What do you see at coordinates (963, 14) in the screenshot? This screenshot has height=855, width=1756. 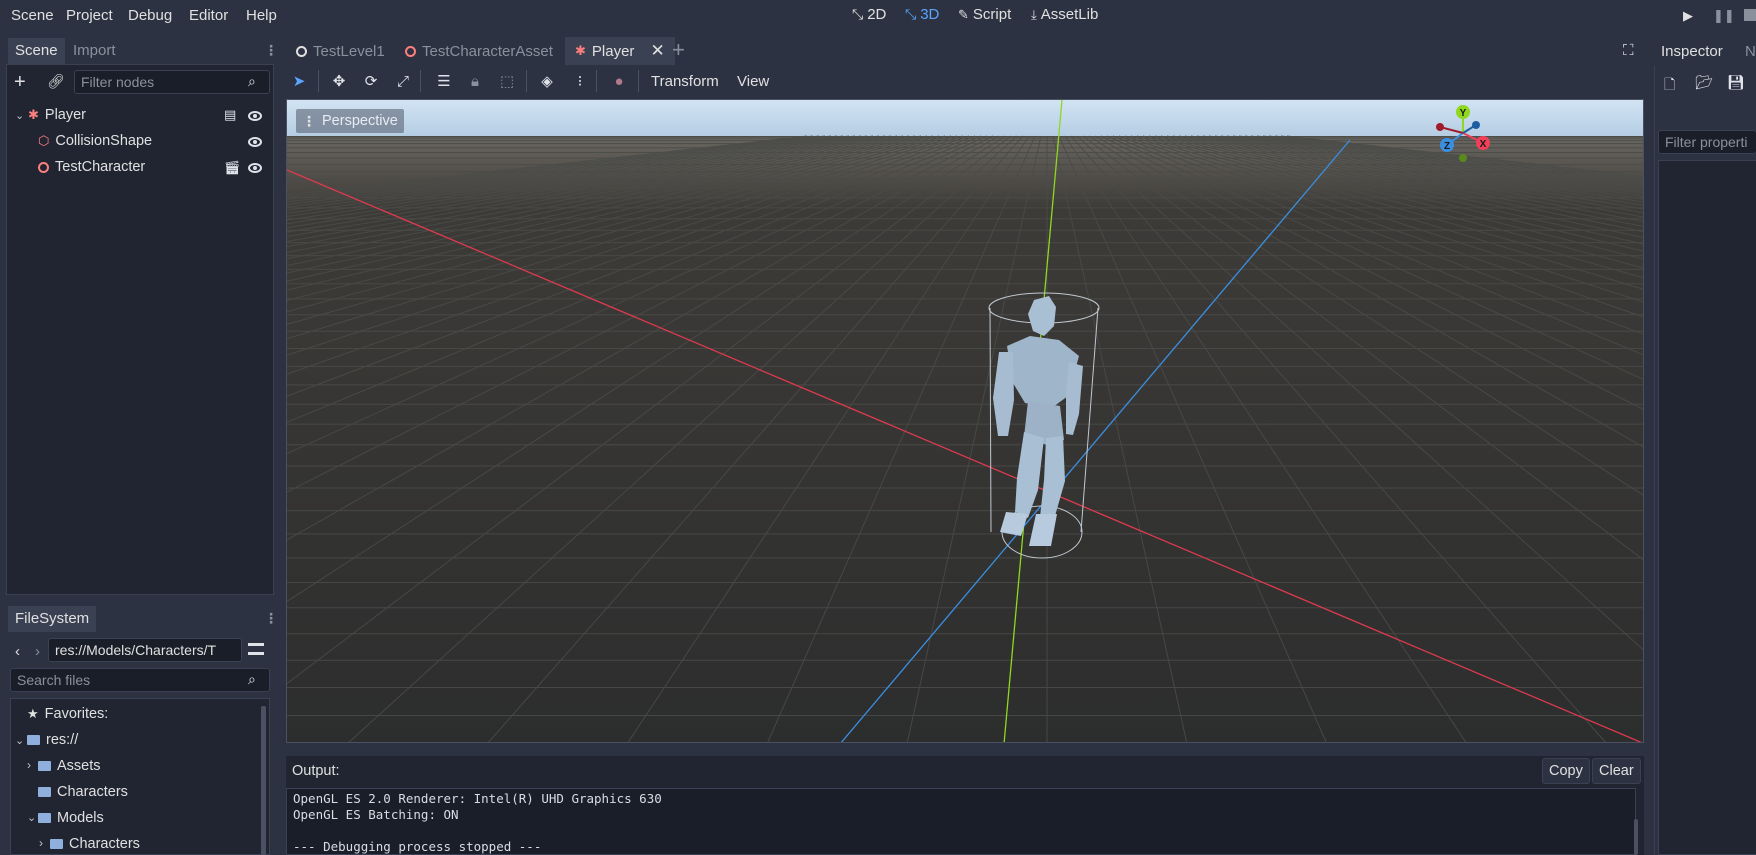 I see `script-icon: ✎` at bounding box center [963, 14].